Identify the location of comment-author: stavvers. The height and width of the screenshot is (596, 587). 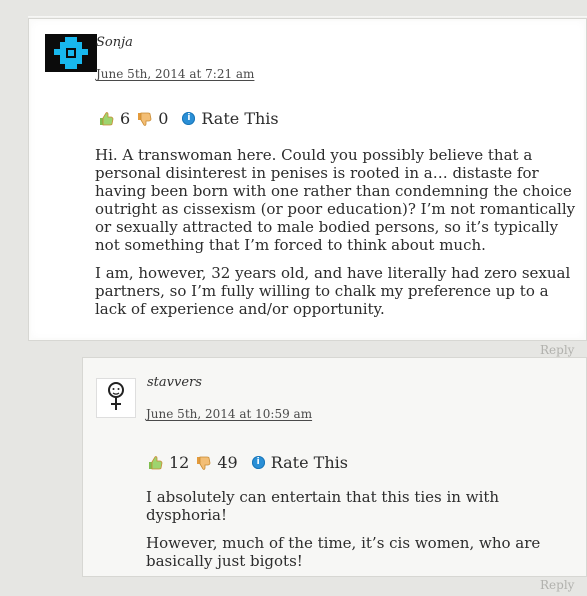
(174, 382).